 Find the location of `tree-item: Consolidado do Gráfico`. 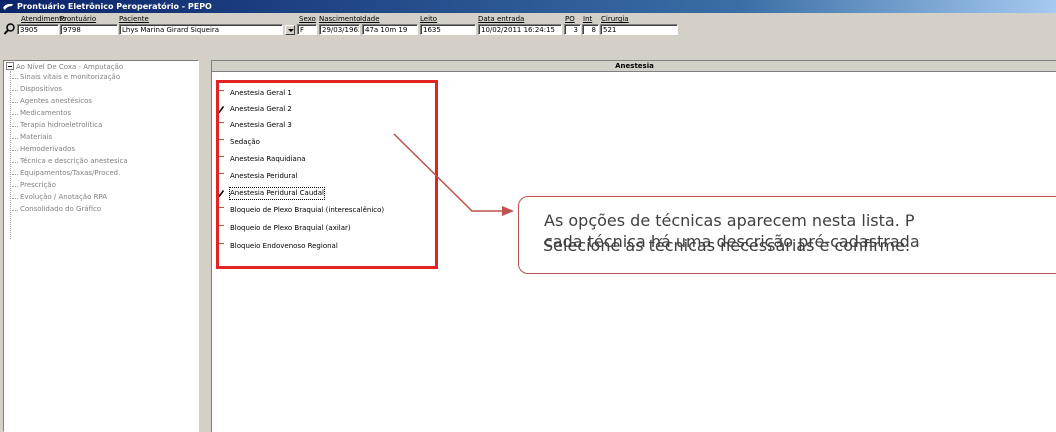

tree-item: Consolidado do Gráfico is located at coordinates (56, 209).